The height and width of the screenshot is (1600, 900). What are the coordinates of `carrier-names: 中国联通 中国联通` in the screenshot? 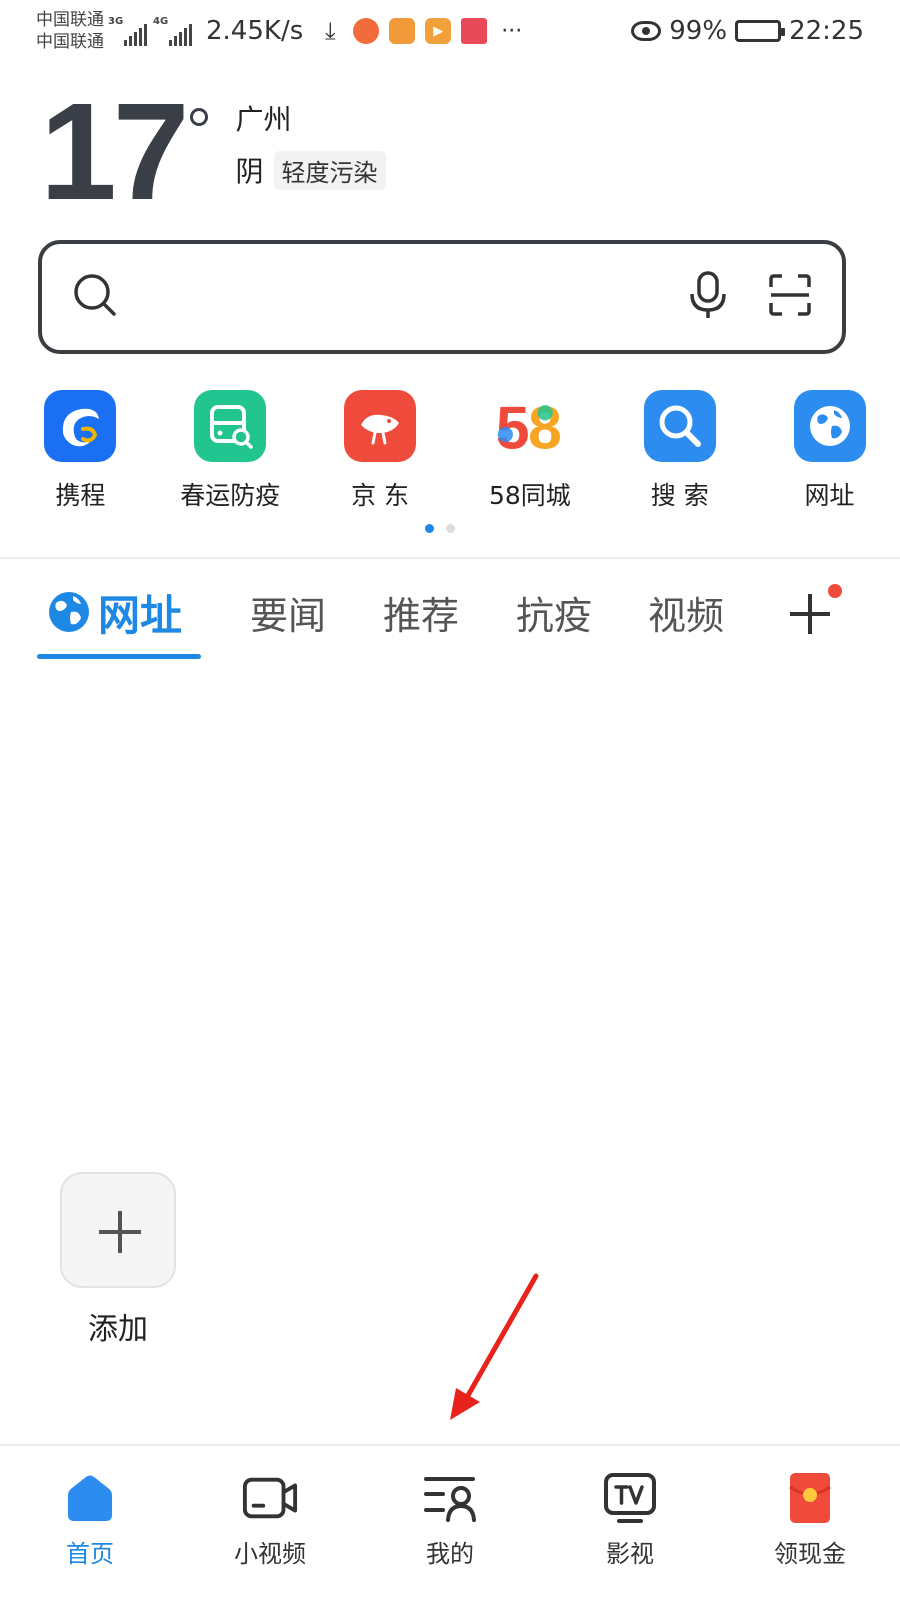 It's located at (70, 31).